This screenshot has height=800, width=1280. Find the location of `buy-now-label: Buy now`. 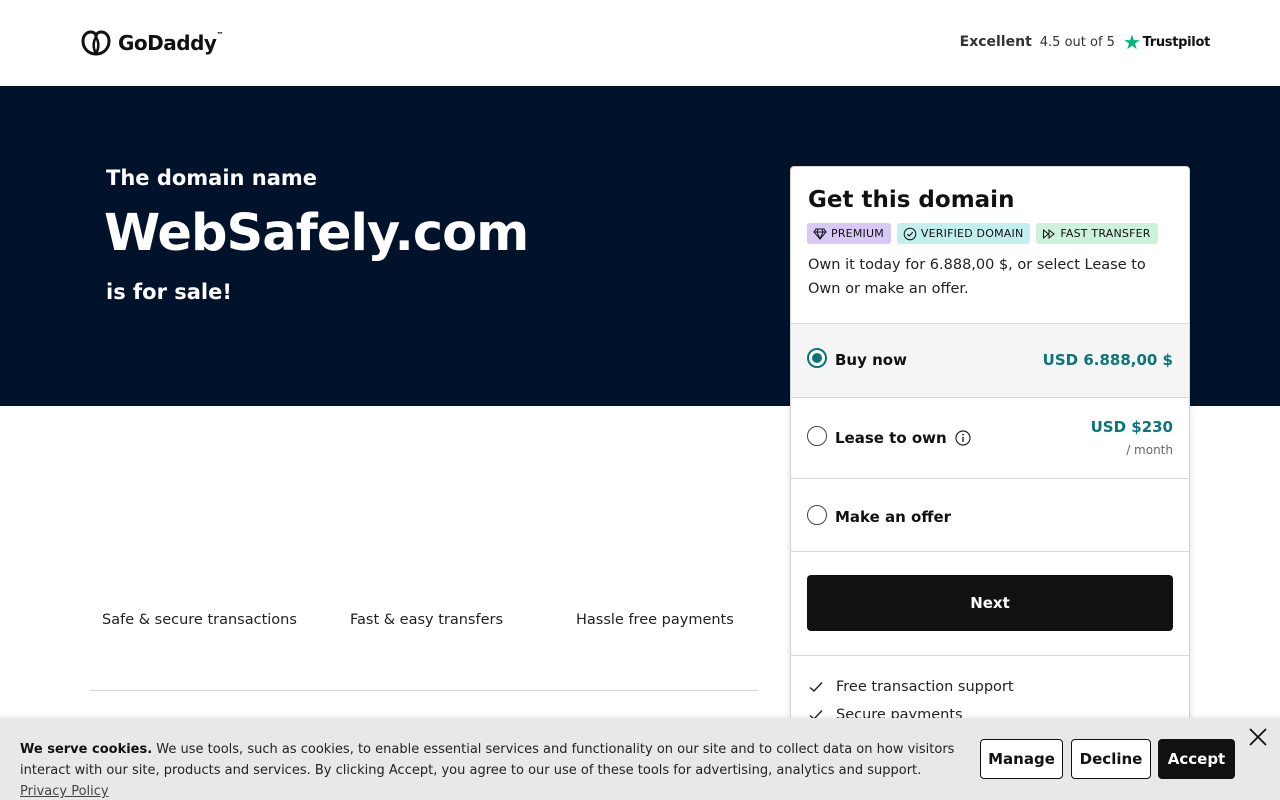

buy-now-label: Buy now is located at coordinates (871, 360).